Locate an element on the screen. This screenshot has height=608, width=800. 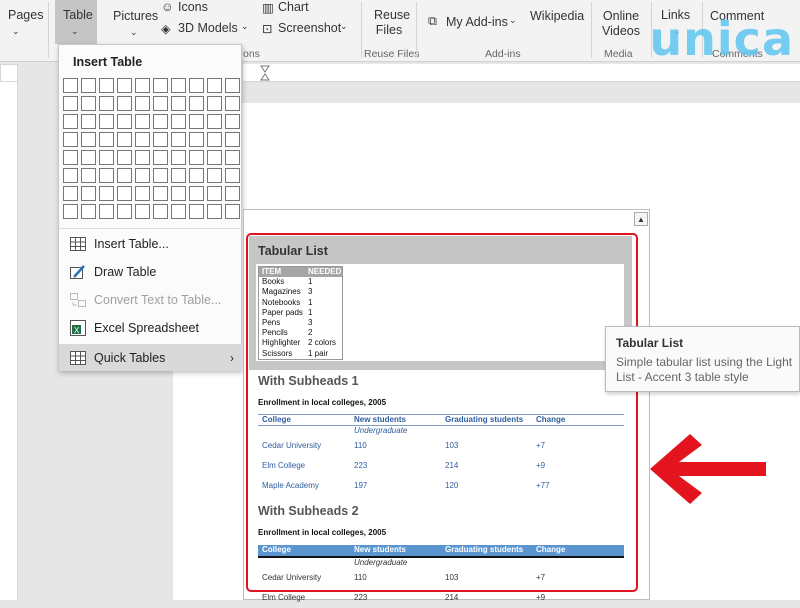
chart-button: Chart is located at coordinates (293, 7).